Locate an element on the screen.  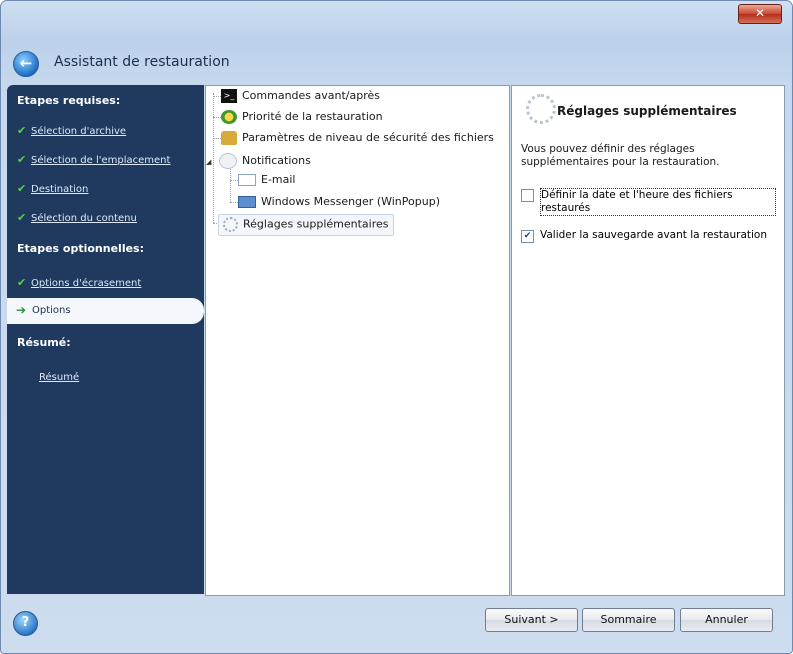
gear-icon is located at coordinates (230, 224).